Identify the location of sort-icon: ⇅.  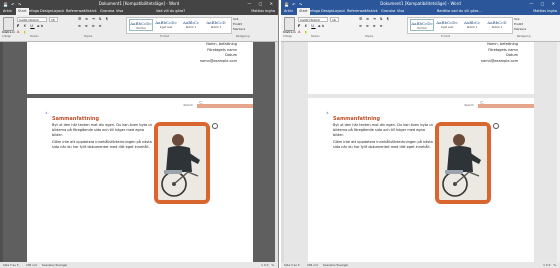
(101, 19).